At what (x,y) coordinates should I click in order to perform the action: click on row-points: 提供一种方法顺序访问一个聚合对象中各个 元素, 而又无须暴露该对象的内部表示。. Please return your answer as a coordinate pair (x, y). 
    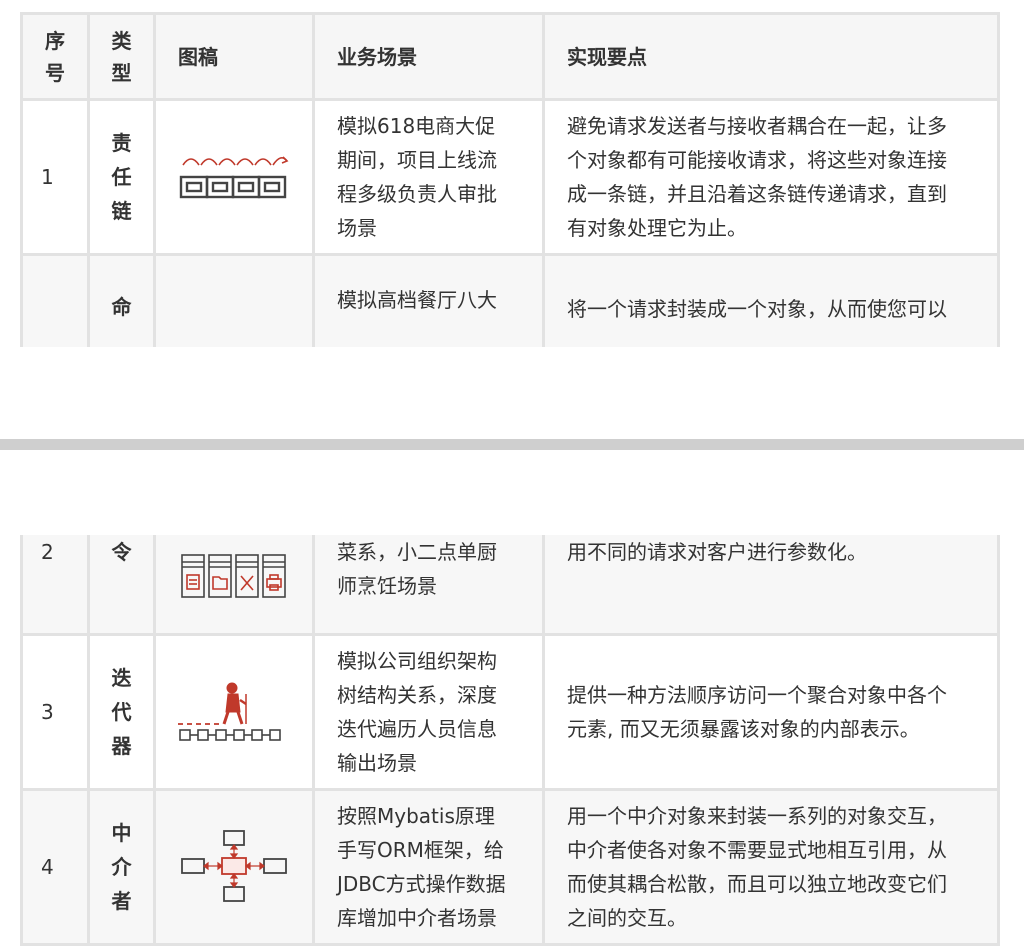
    Looking at the image, I should click on (772, 713).